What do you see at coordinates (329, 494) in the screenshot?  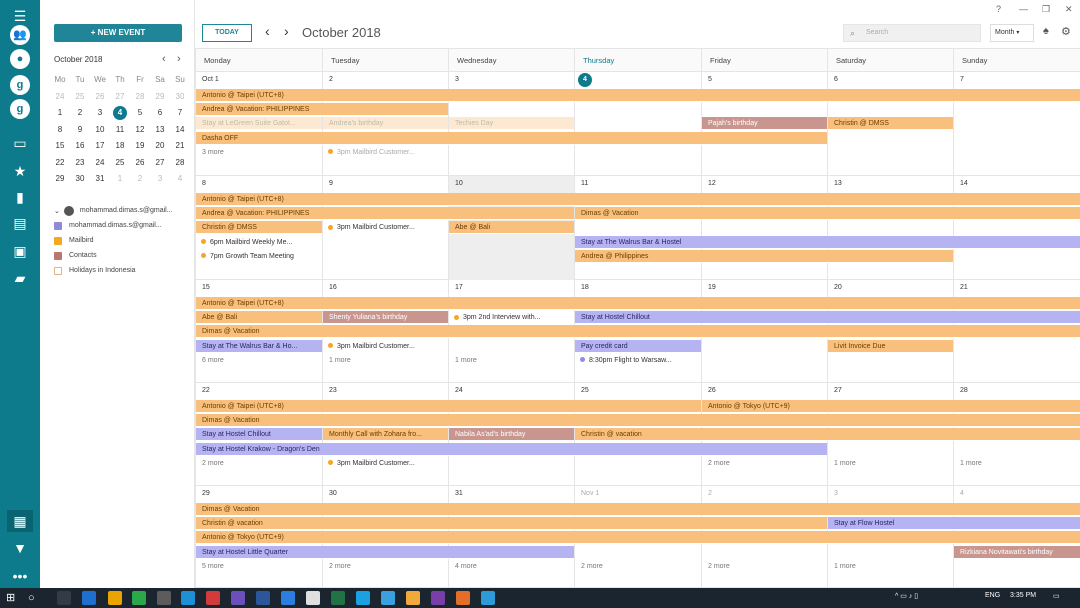 I see `day-number: 30` at bounding box center [329, 494].